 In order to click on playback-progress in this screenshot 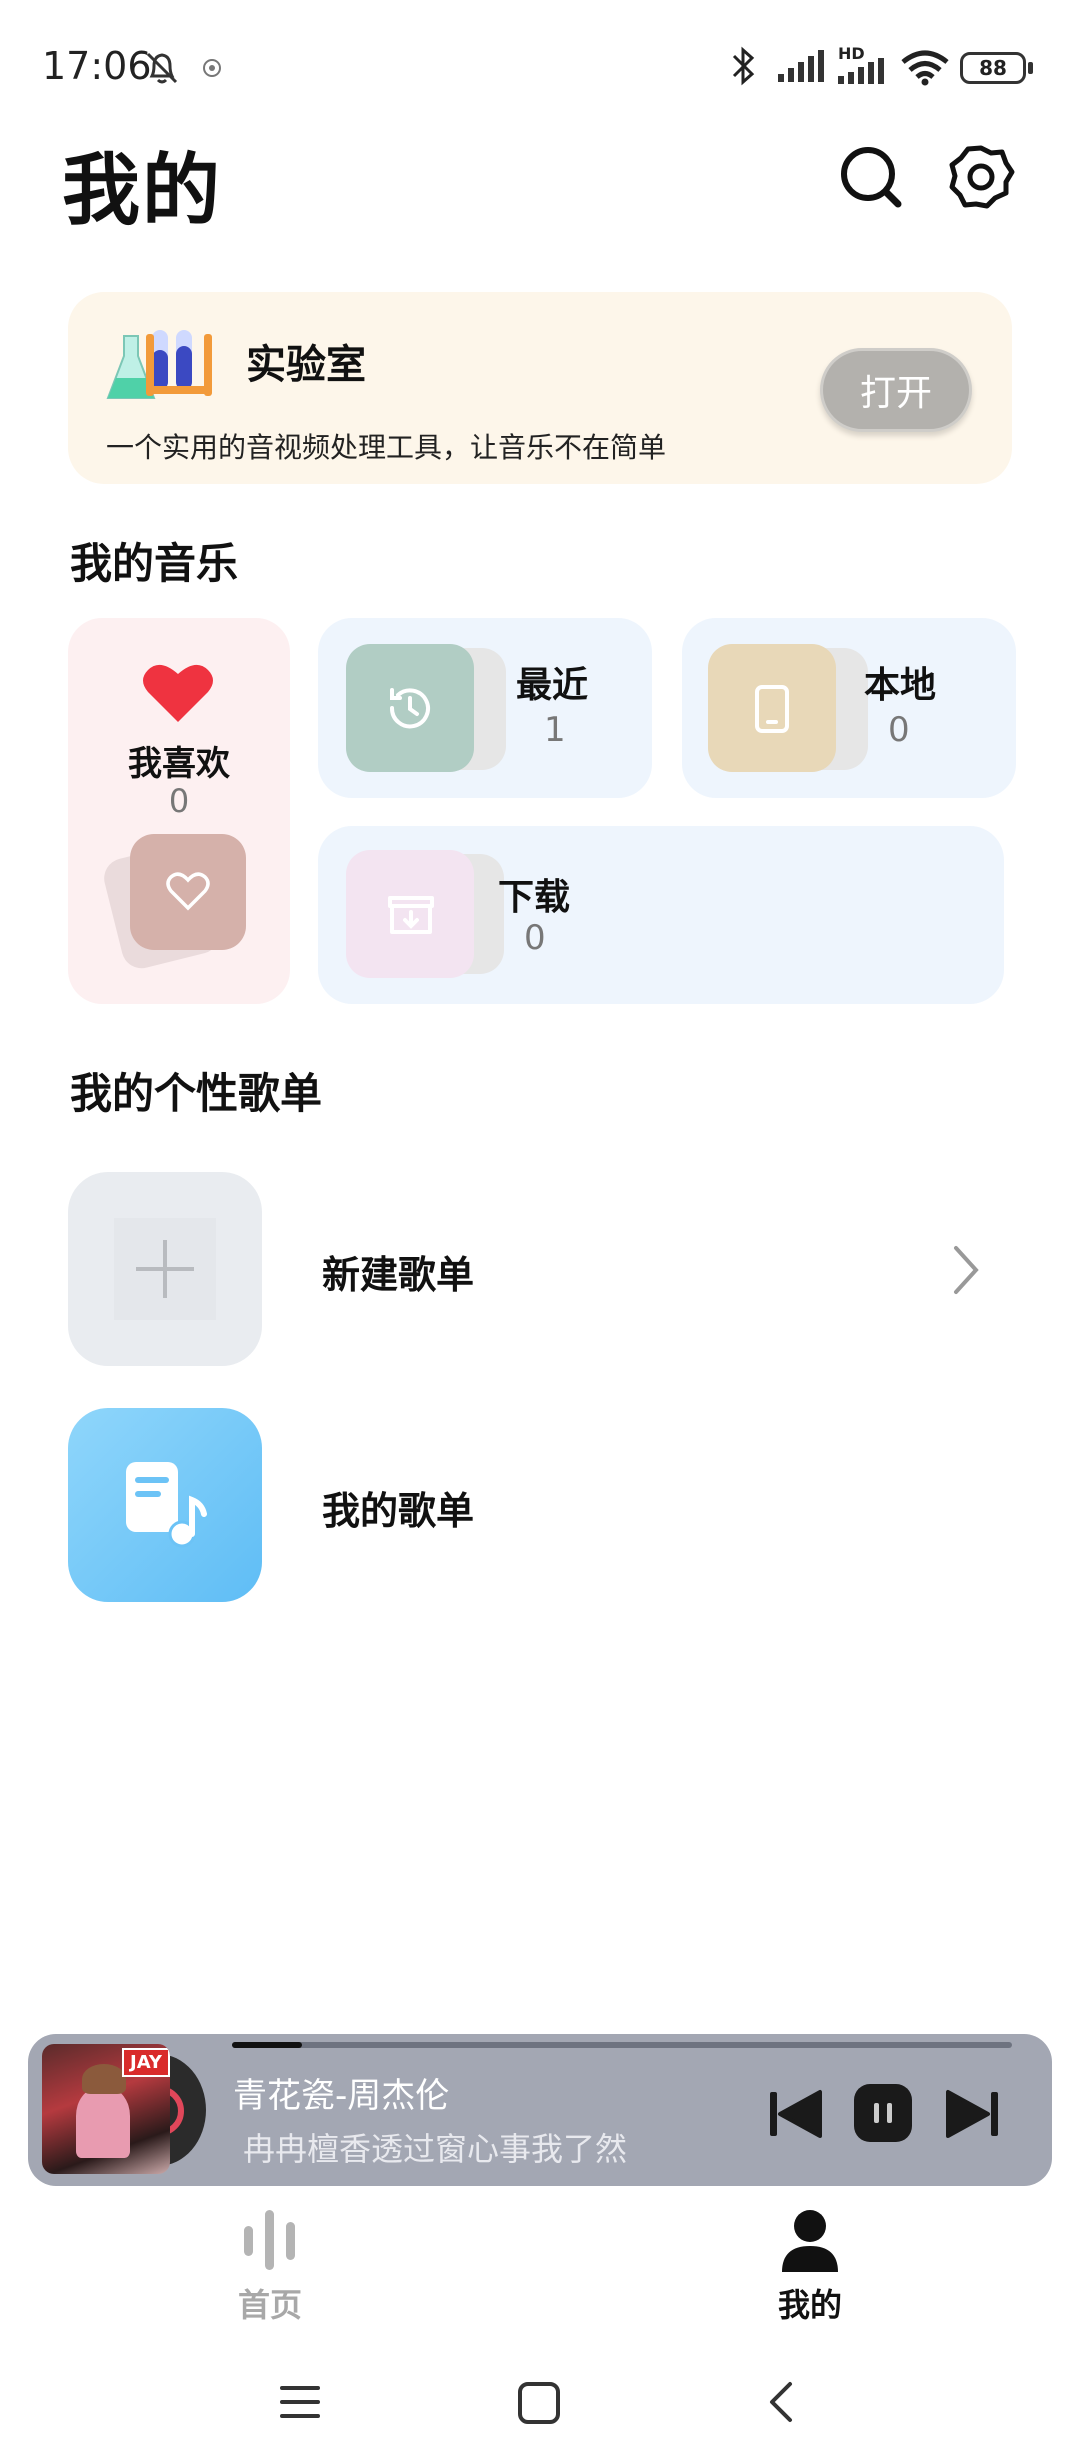, I will do `click(622, 2045)`.